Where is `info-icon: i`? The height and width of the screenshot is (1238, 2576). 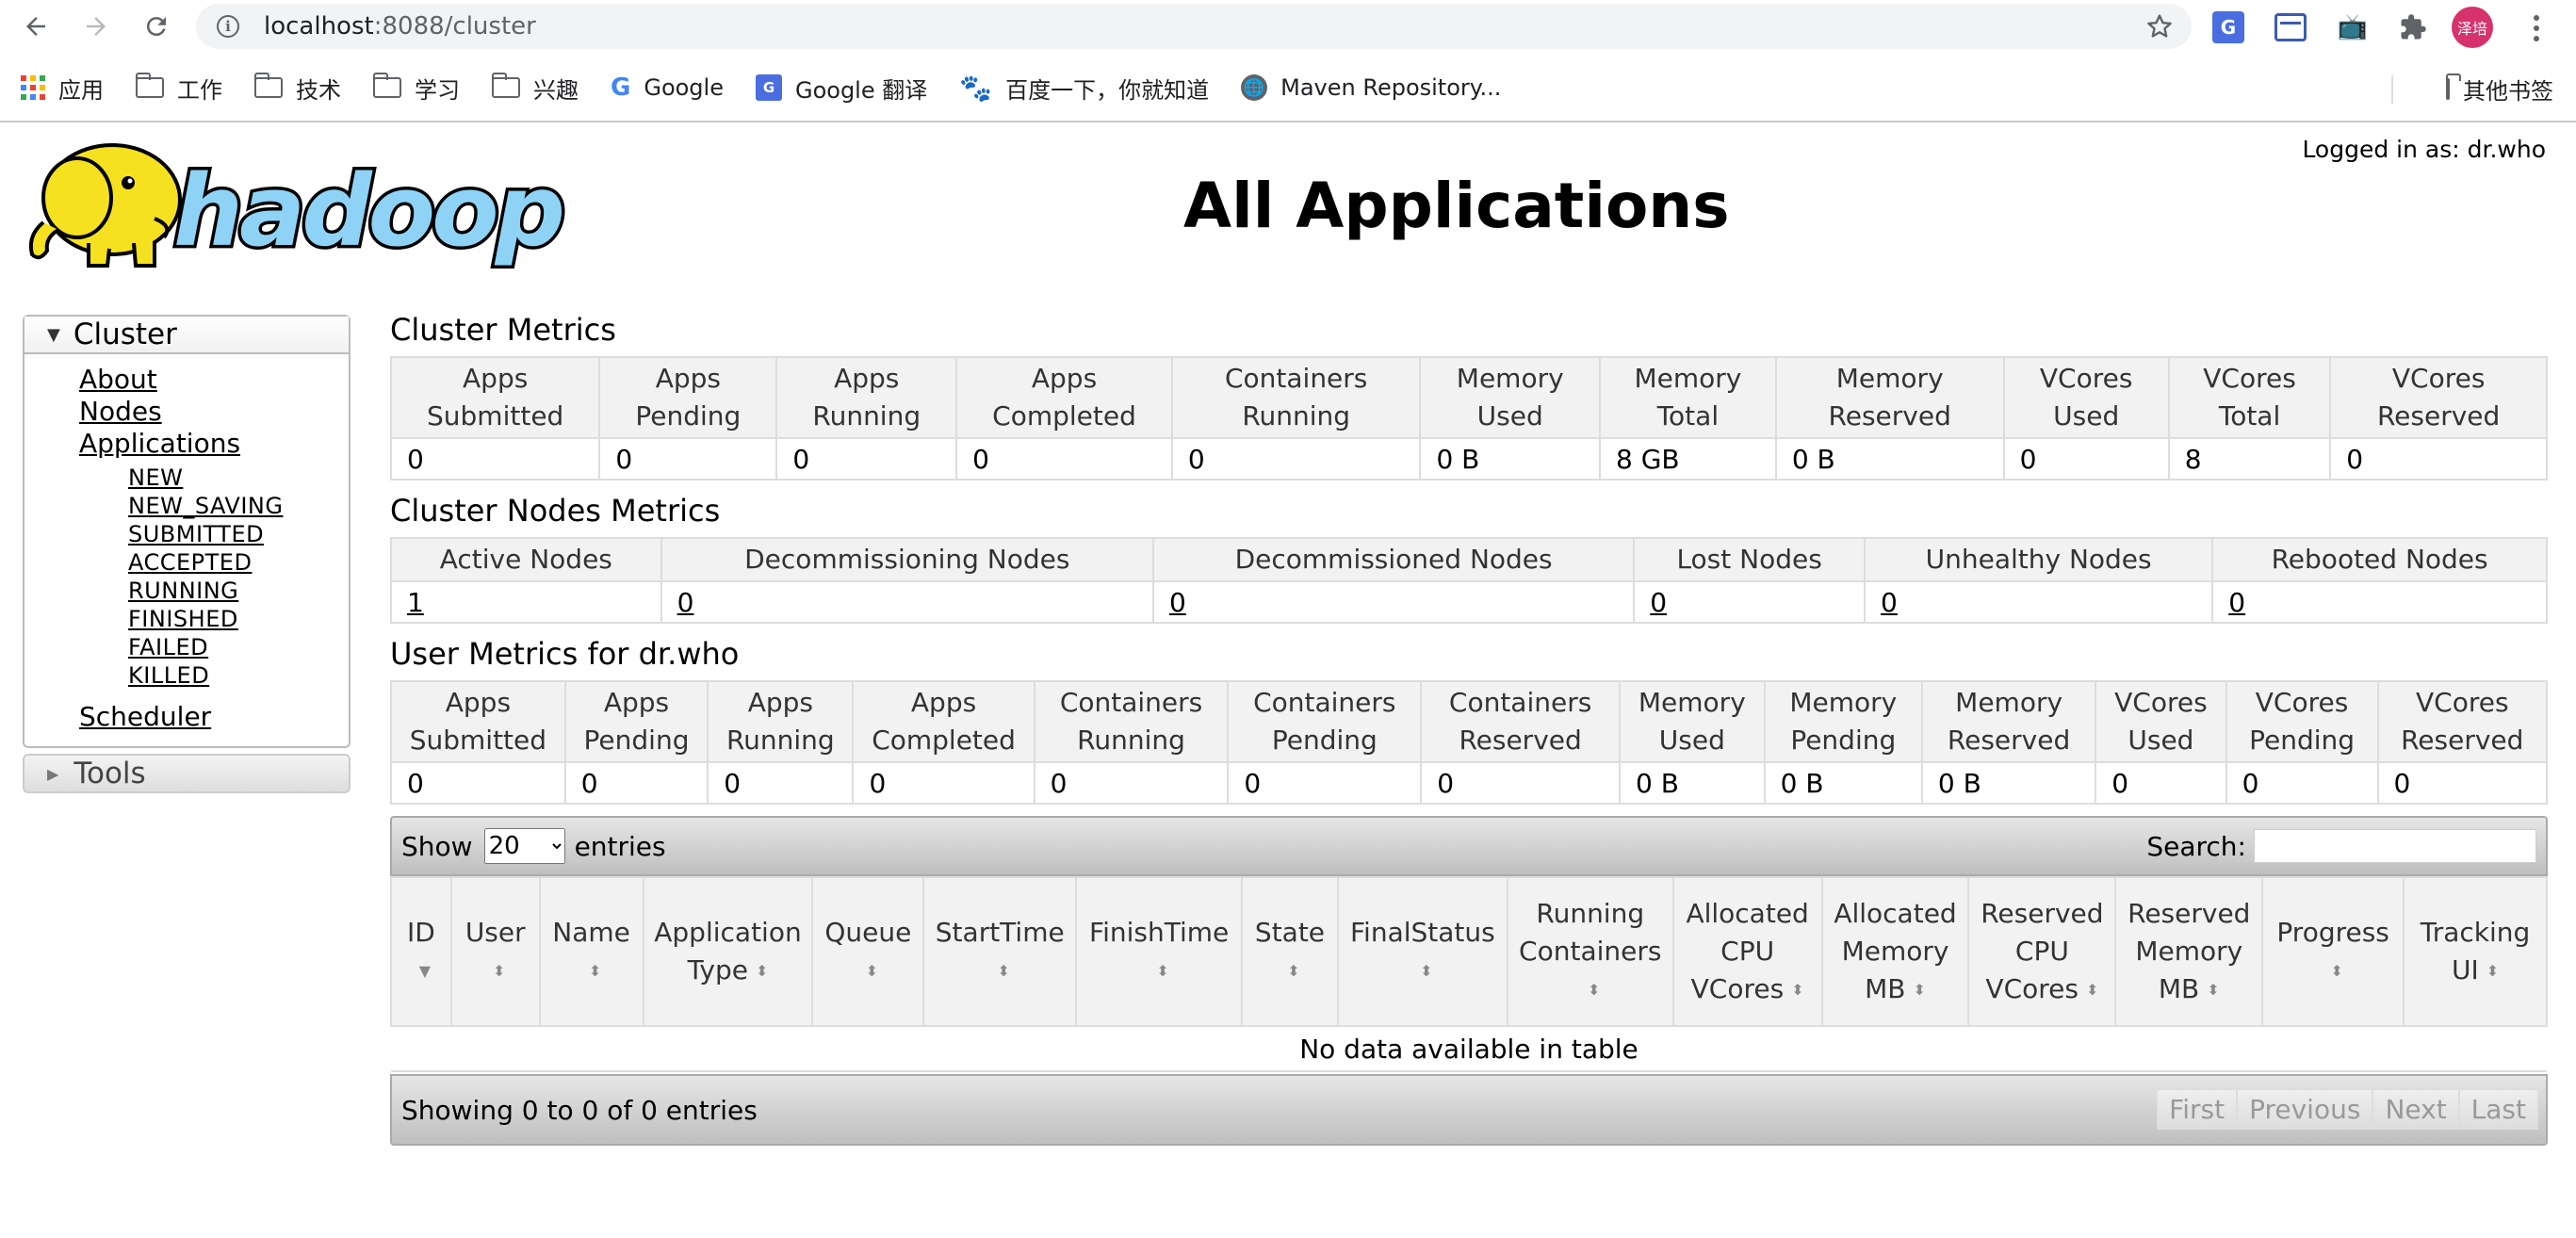
info-icon: i is located at coordinates (228, 26).